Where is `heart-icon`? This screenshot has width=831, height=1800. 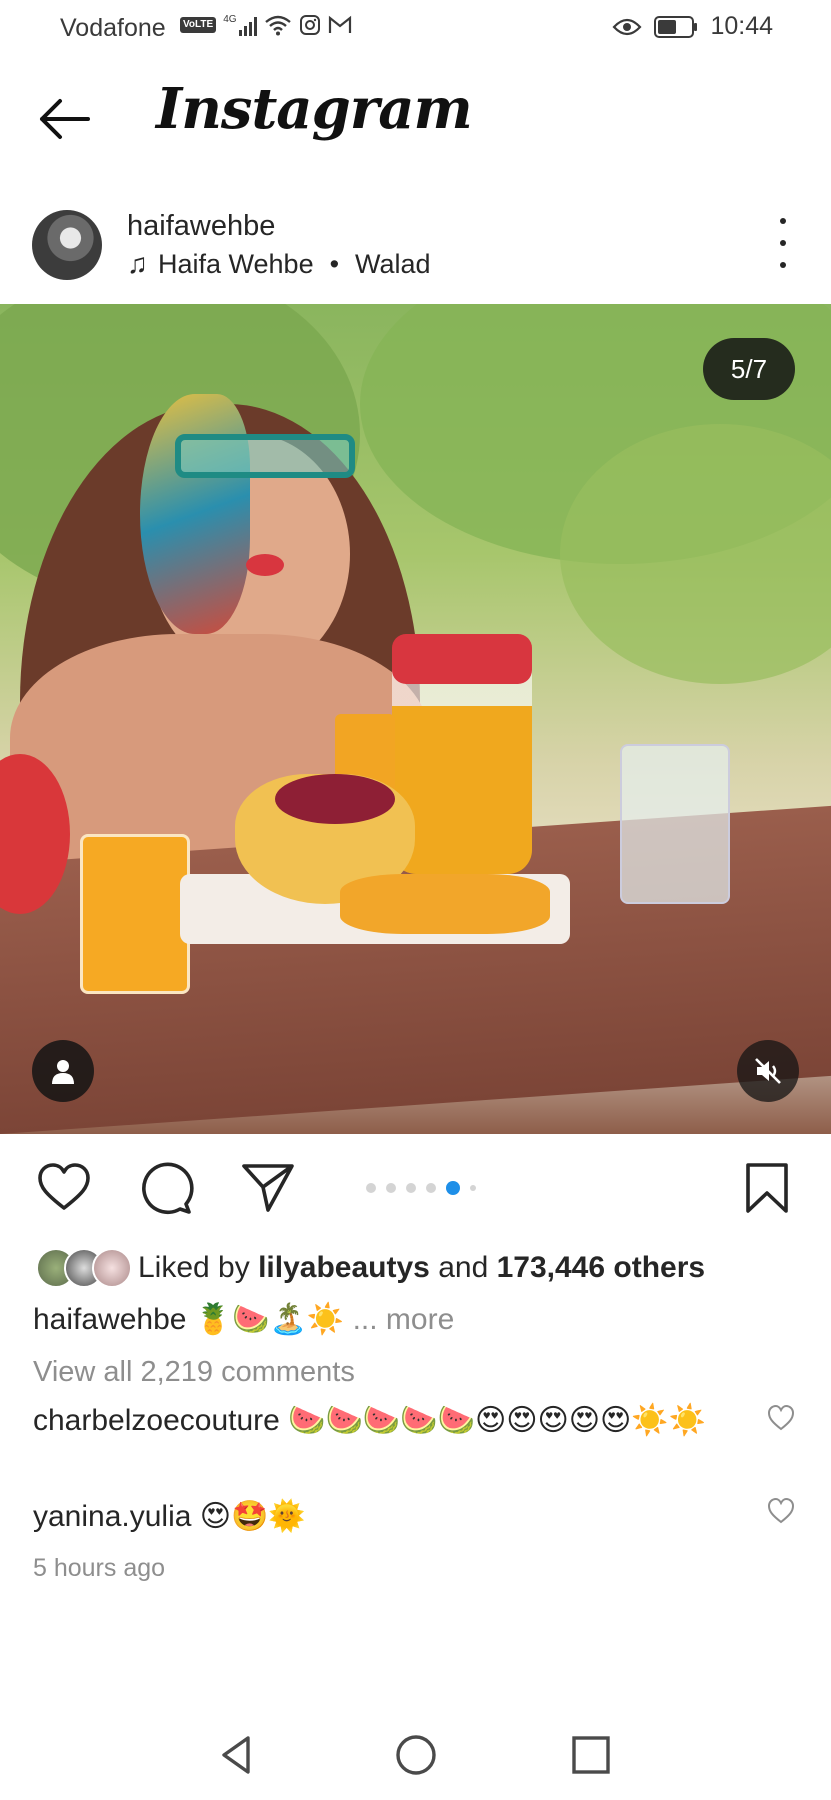 heart-icon is located at coordinates (64, 1186).